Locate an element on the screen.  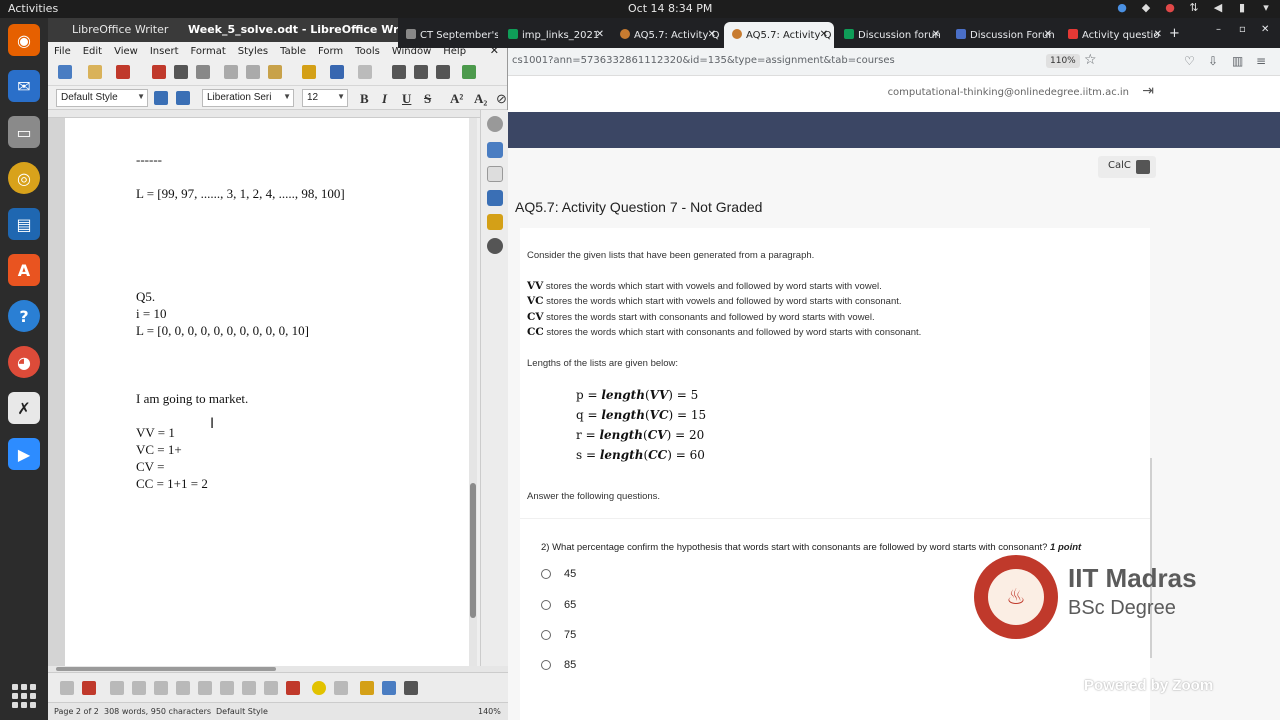
doc-line: VC = 1+ is located at coordinates (159, 450).